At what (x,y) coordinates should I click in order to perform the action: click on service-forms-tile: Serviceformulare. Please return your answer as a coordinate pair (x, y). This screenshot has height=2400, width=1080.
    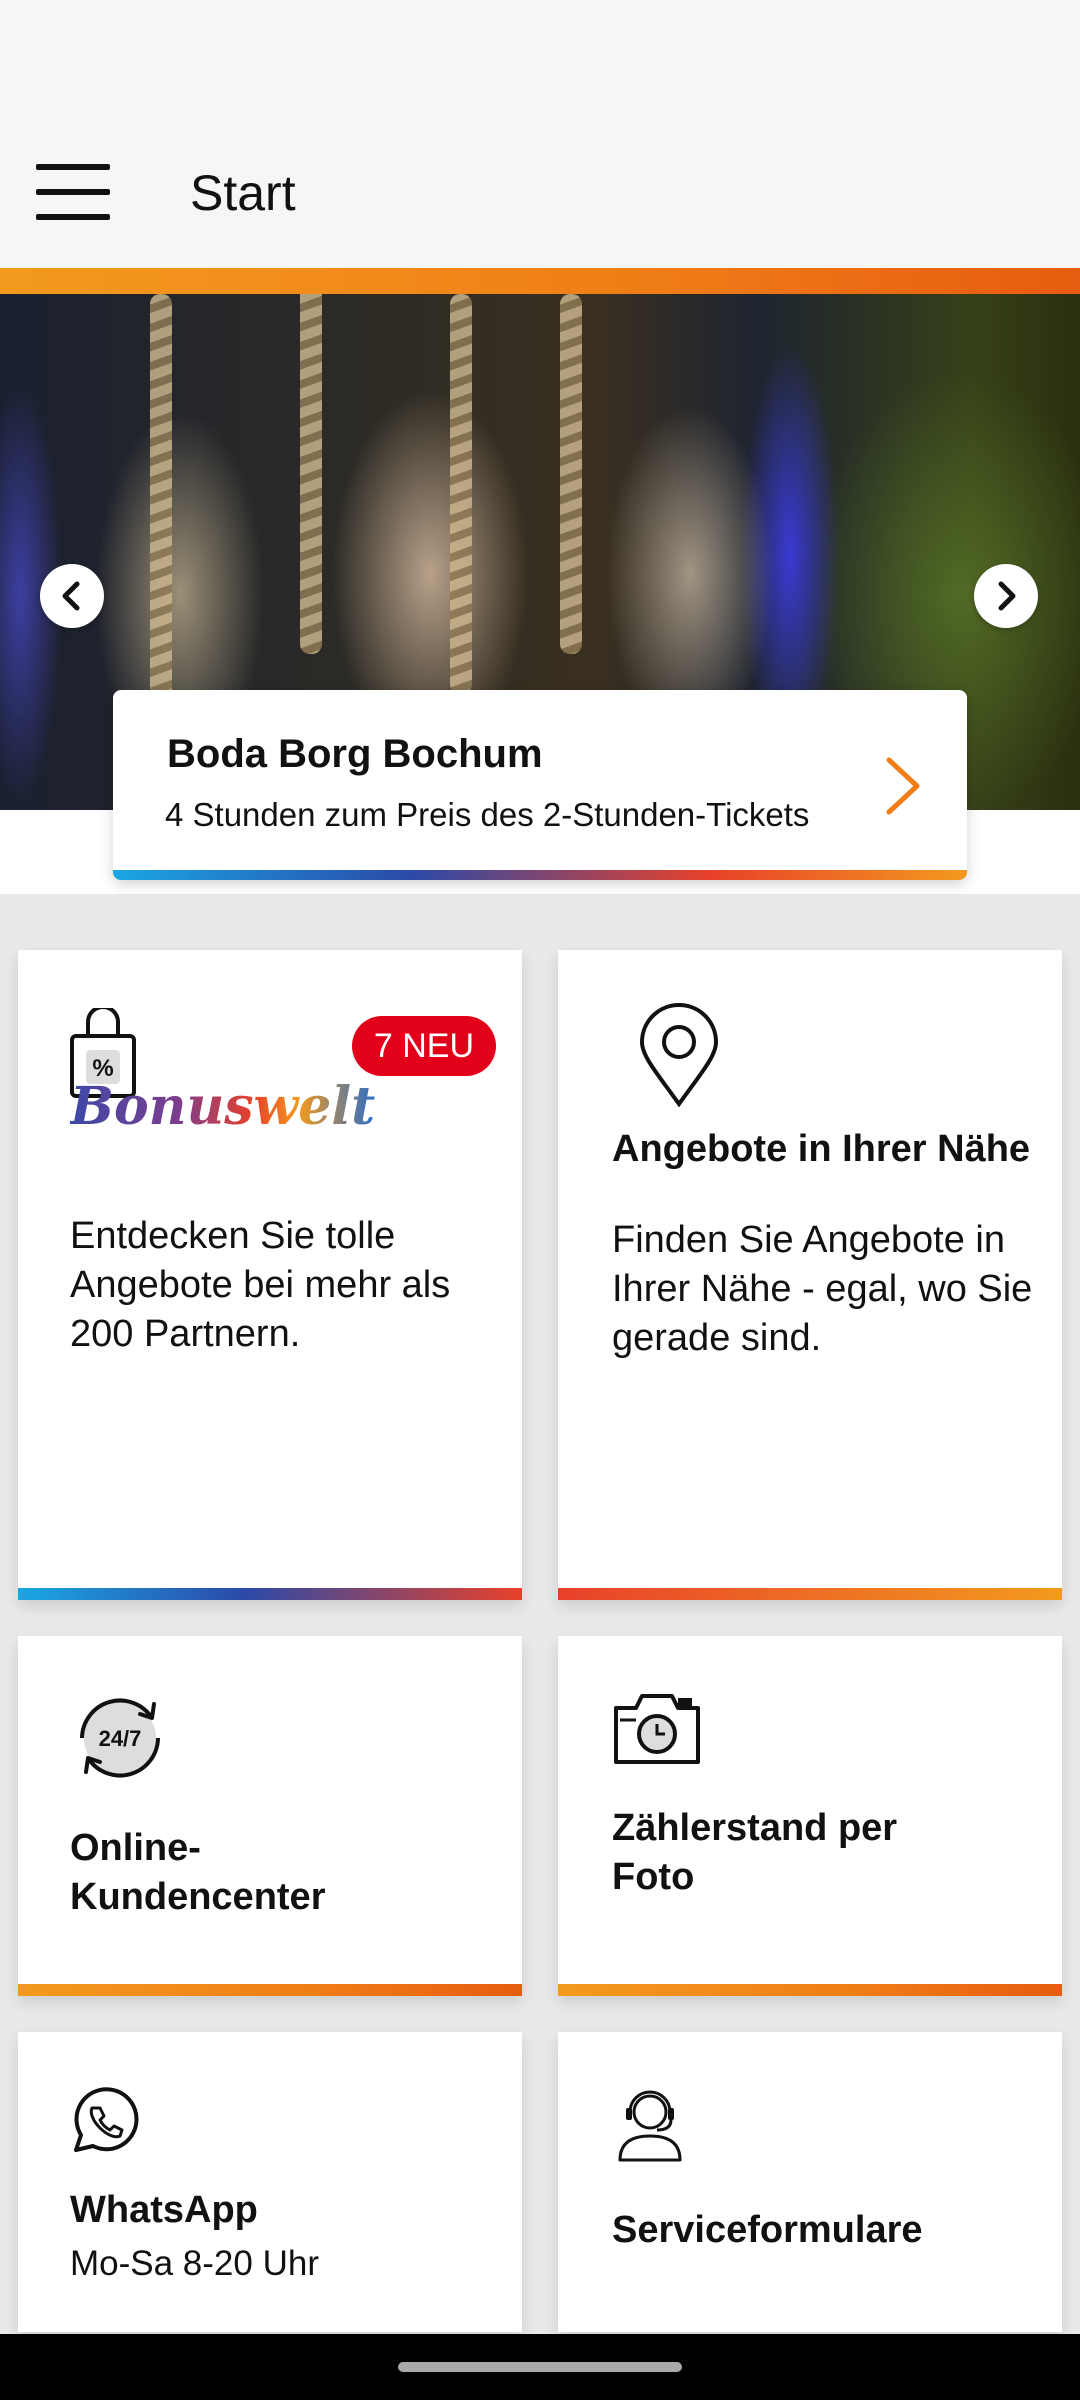
    Looking at the image, I should click on (810, 2182).